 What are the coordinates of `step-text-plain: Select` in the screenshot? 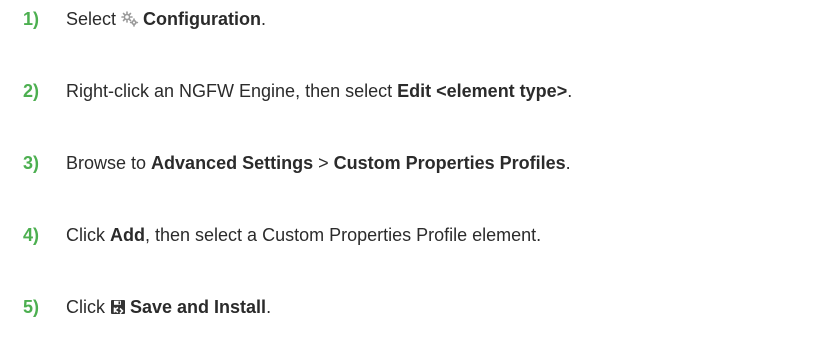 It's located at (91, 18).